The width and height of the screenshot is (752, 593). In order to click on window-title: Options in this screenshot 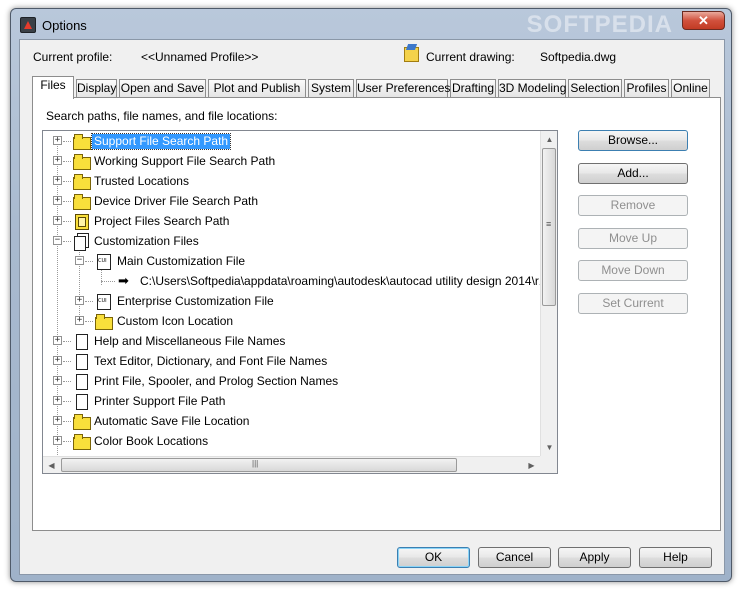, I will do `click(64, 25)`.